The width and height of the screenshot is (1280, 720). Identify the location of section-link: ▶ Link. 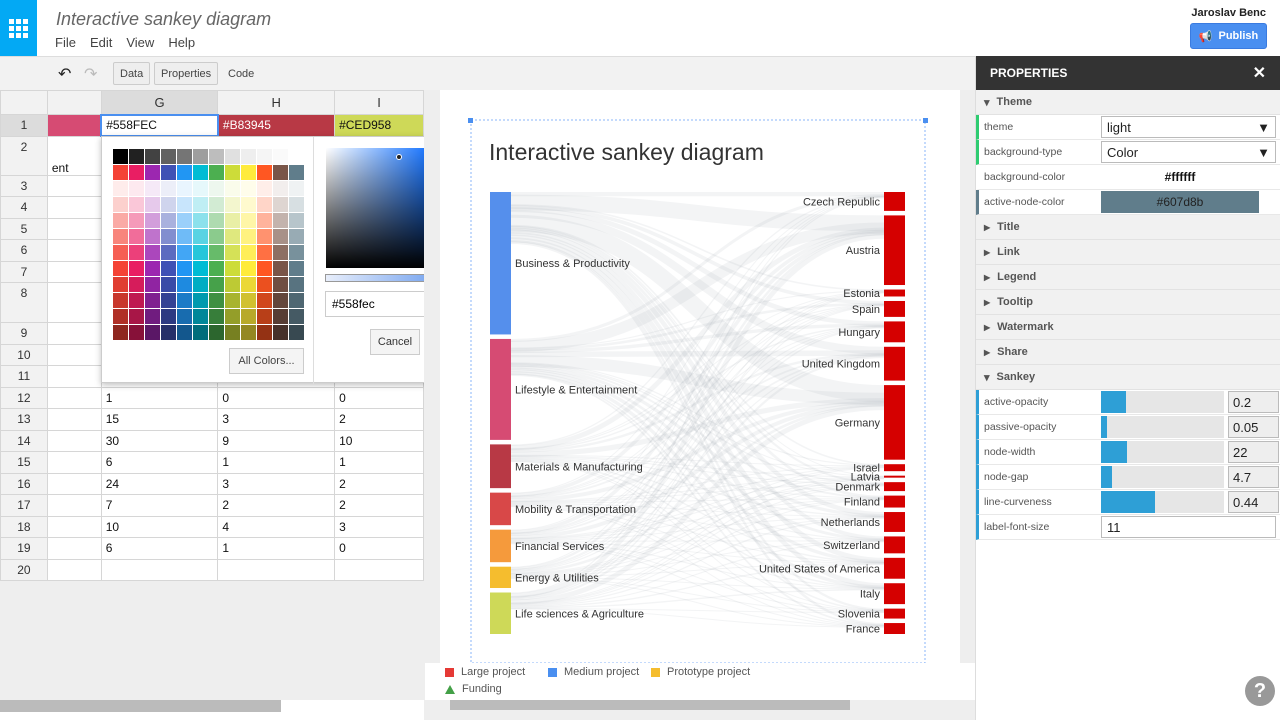
(1128, 252).